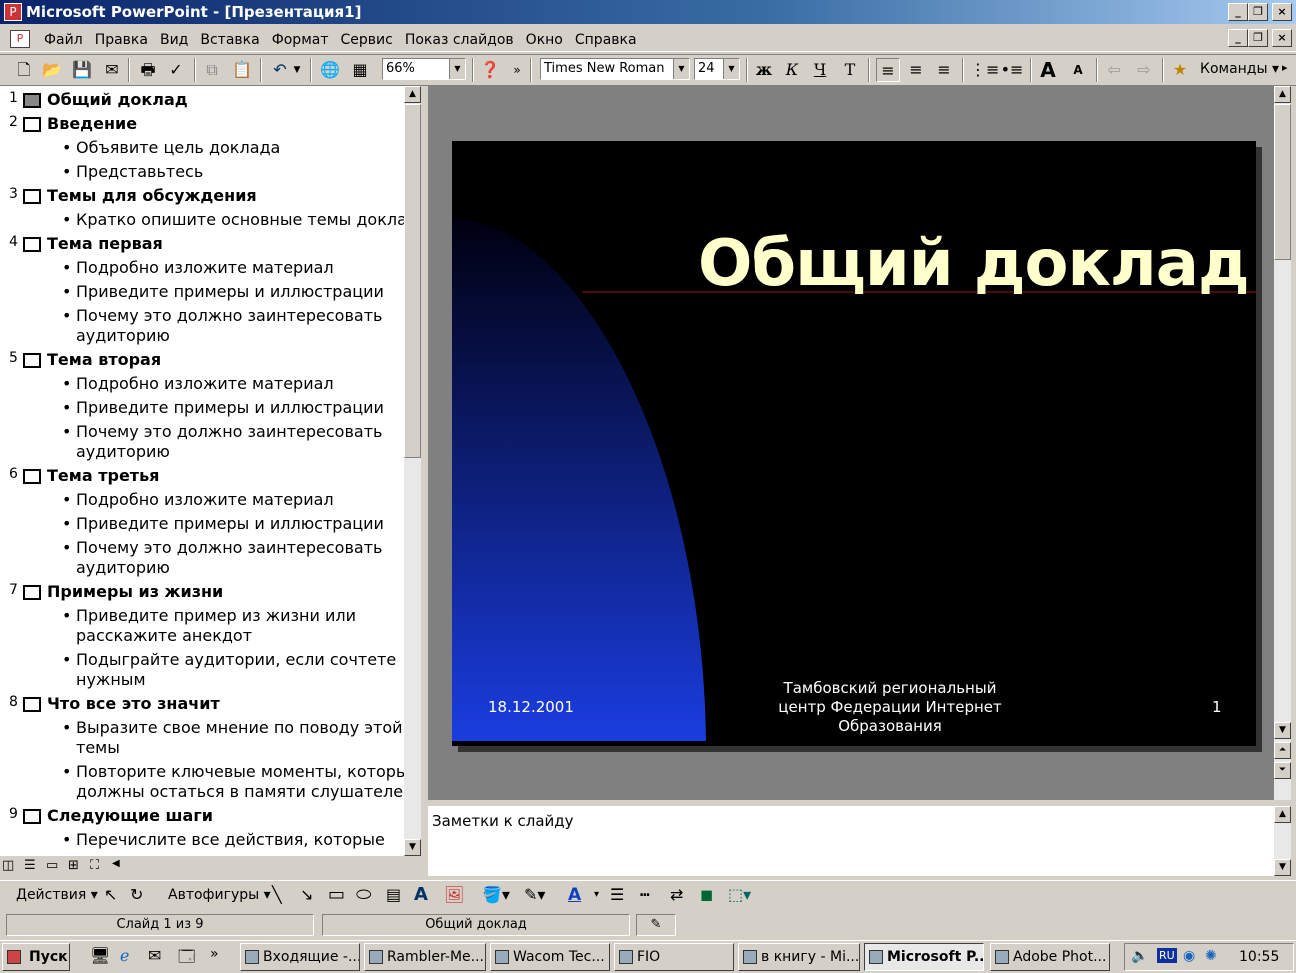 The image size is (1296, 973). What do you see at coordinates (544, 40) in the screenshot?
I see `menu-item: Окно` at bounding box center [544, 40].